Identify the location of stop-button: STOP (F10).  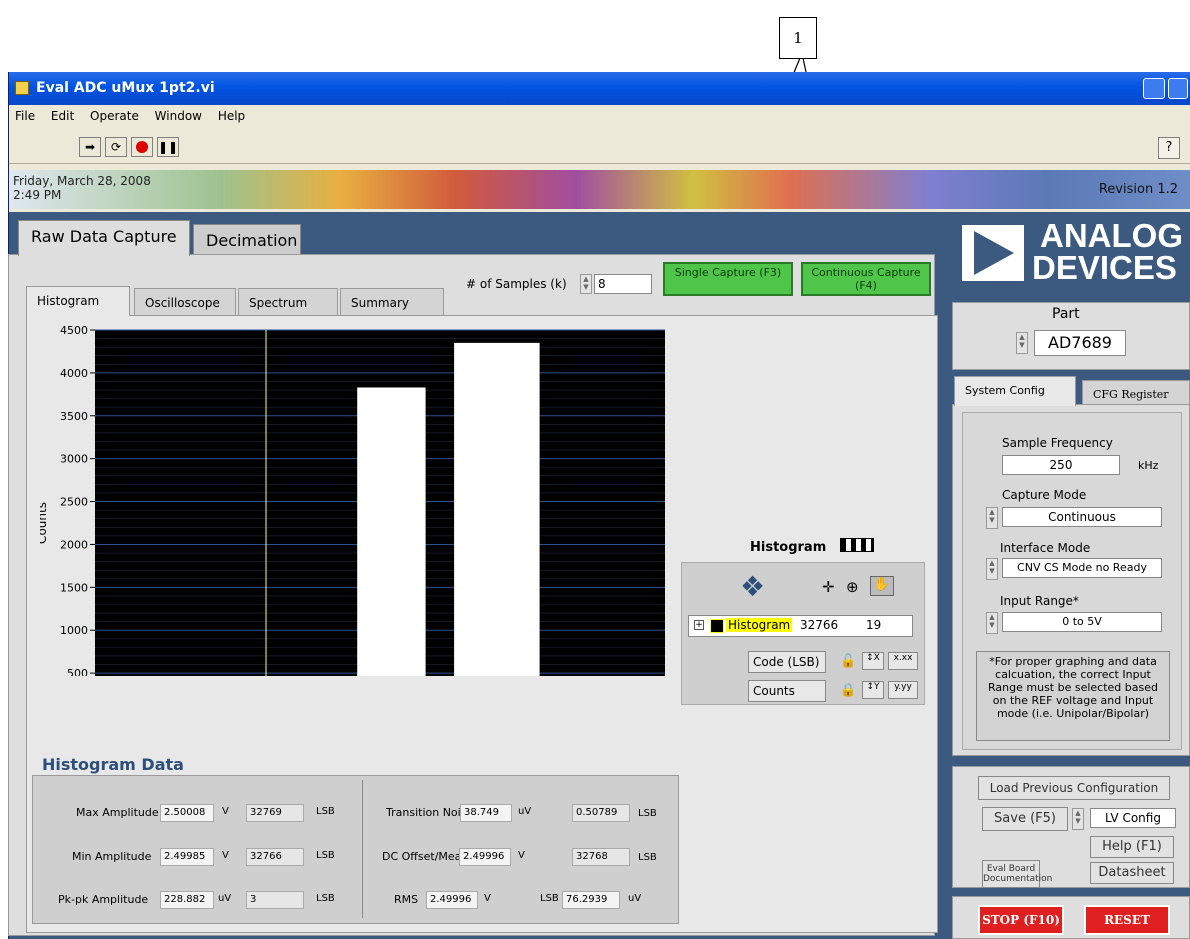
(1021, 920).